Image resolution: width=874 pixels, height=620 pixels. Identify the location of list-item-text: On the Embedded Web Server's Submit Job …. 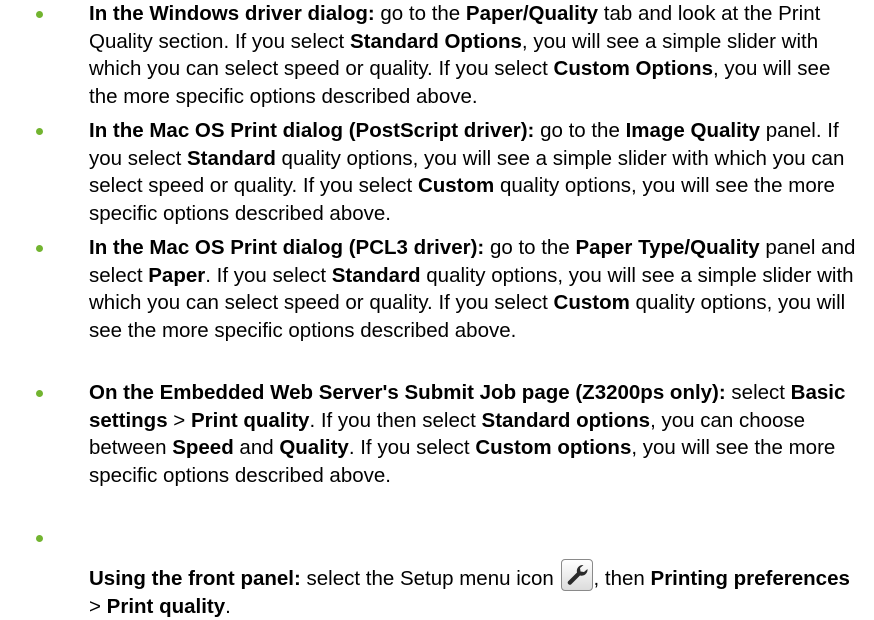
(467, 434).